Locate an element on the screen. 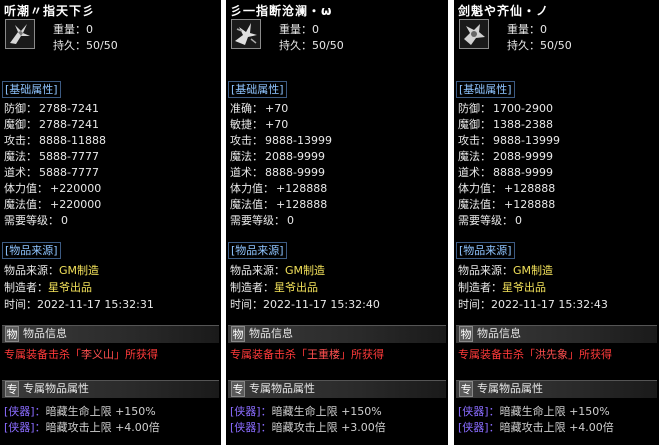 The image size is (659, 445). exclusive-attr-row: [侠器]：暗藏攻击上限 +3.00倍 is located at coordinates (308, 427).